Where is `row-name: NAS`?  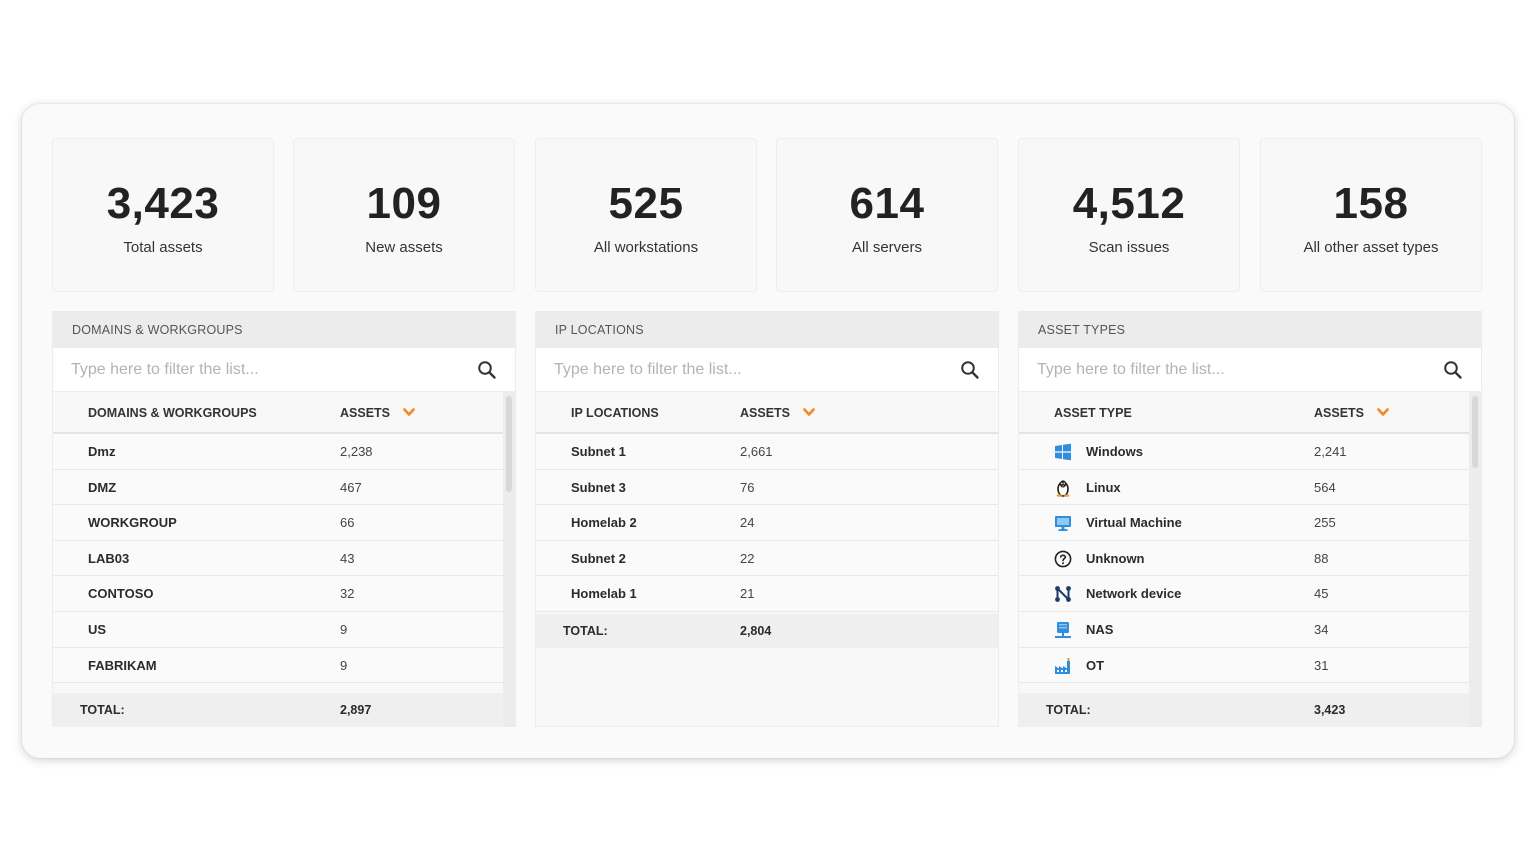 row-name: NAS is located at coordinates (1100, 629).